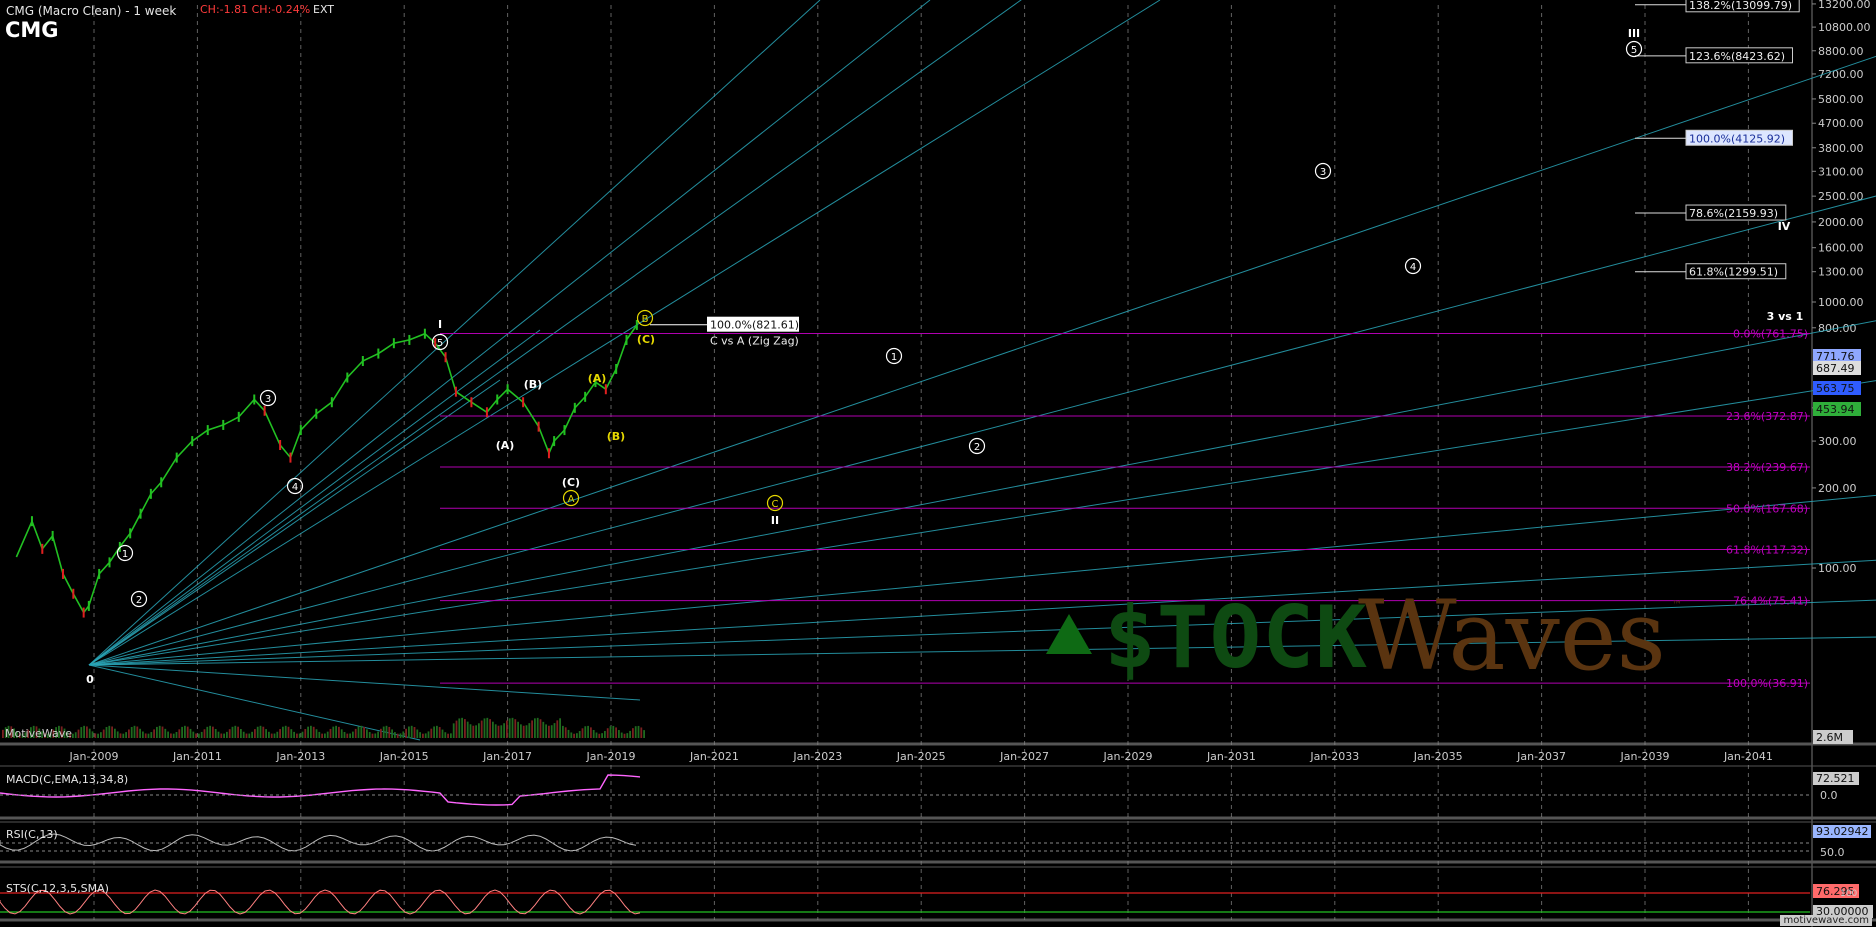 The height and width of the screenshot is (927, 1876). Describe the element at coordinates (1837, 441) in the screenshot. I see `y-tick-label: 300.00` at that location.